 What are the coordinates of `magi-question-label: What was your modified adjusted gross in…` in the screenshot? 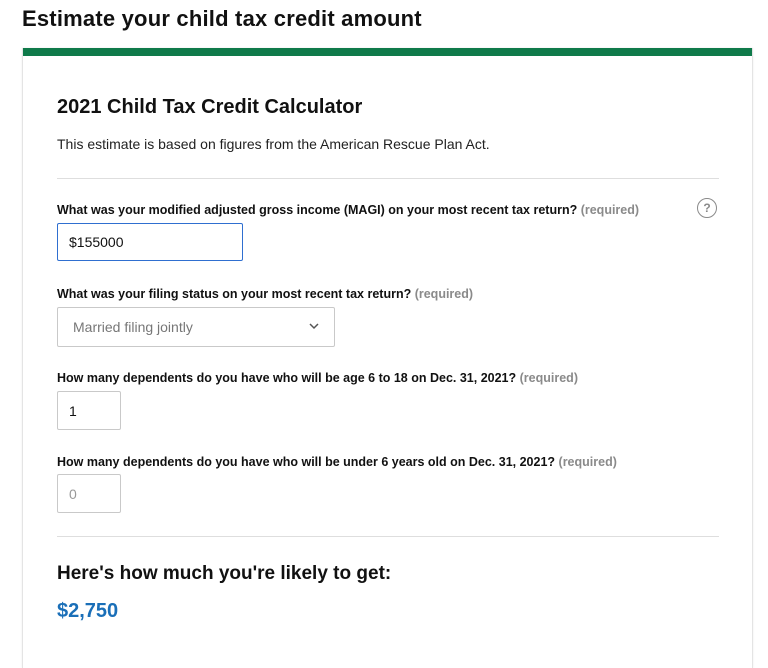 It's located at (348, 210).